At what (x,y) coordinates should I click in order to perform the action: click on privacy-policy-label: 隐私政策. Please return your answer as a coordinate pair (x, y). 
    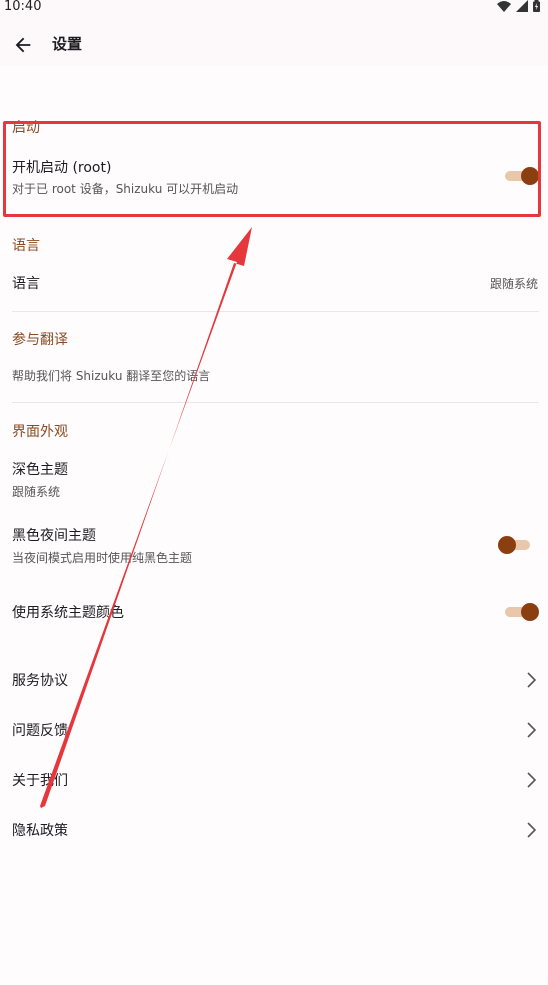
    Looking at the image, I should click on (40, 831).